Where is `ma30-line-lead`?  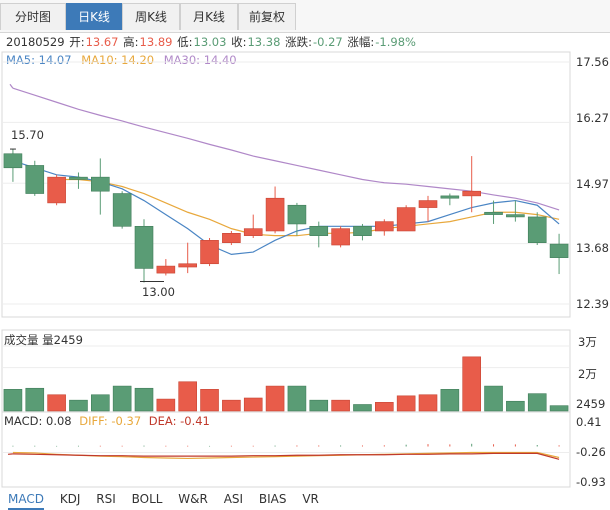 ma30-line-lead is located at coordinates (11, 86).